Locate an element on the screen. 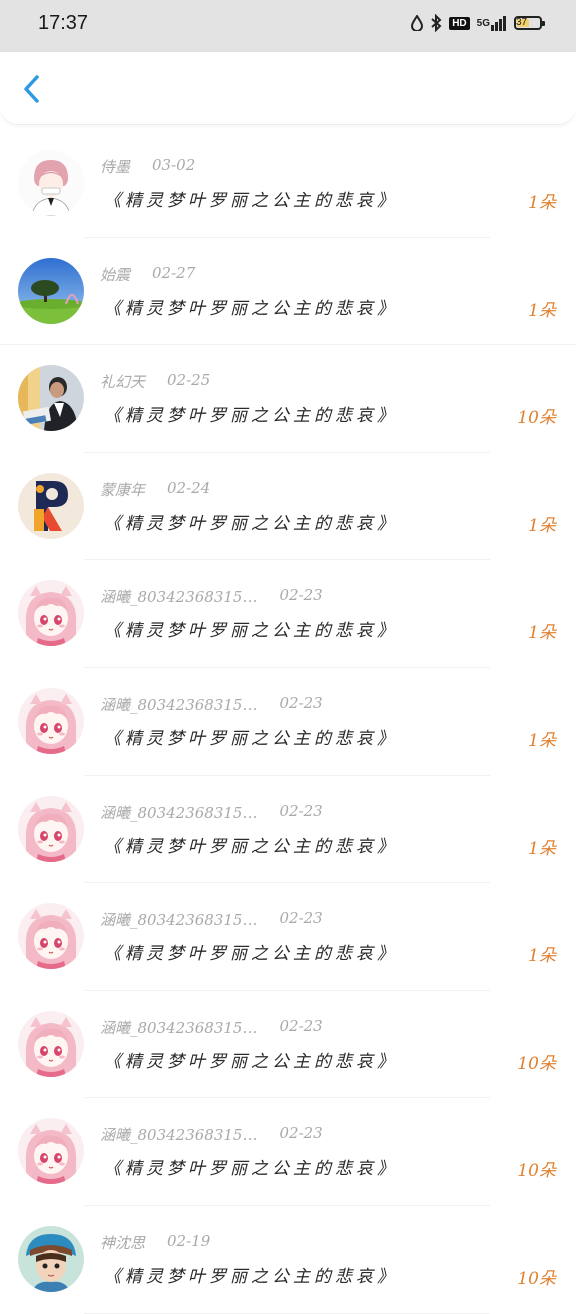  status-icons: HD 5G 37 is located at coordinates (478, 23).